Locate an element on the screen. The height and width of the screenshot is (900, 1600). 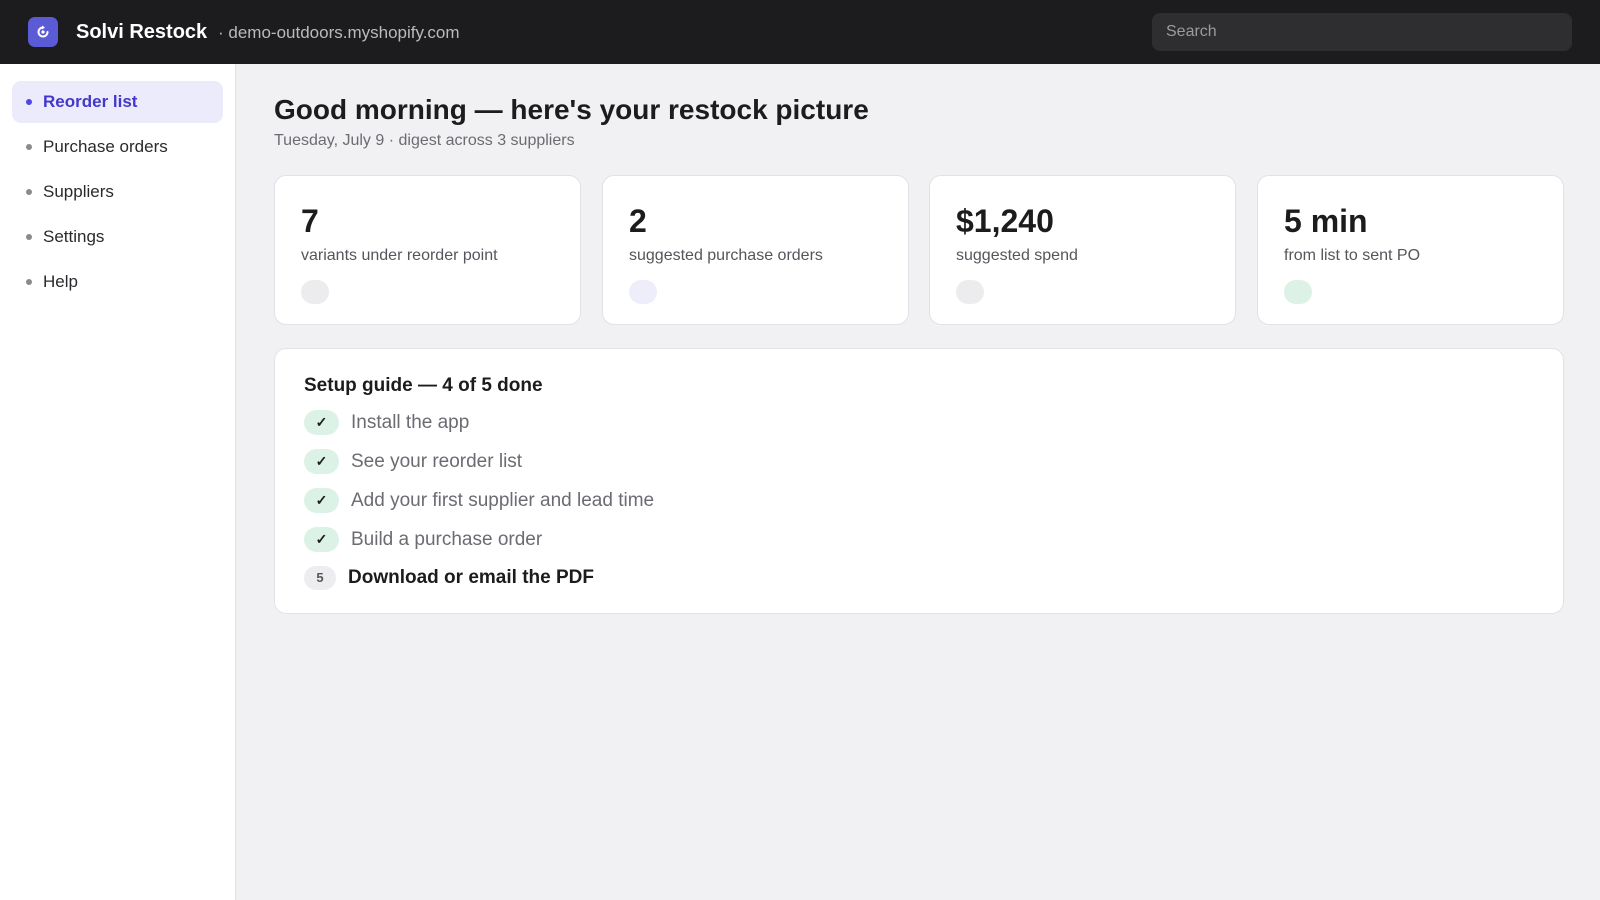
sidebar-item-label: Settings is located at coordinates (74, 236).